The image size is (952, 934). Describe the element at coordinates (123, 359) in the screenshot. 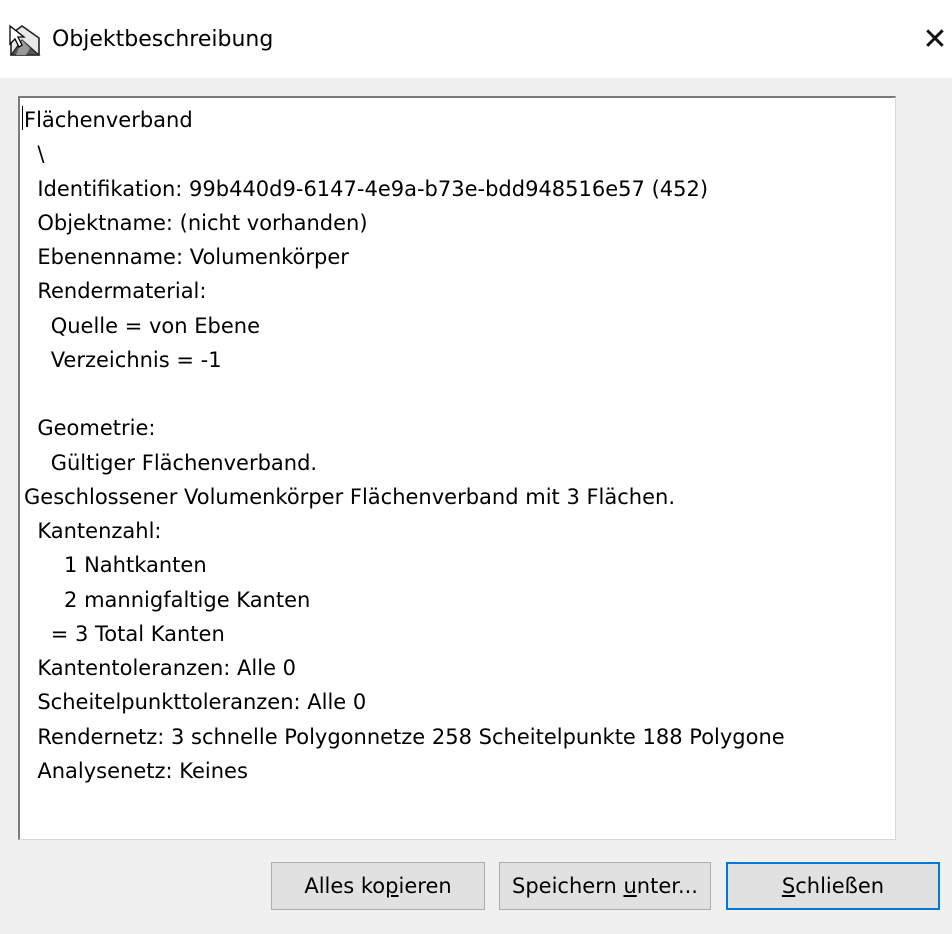

I see `description-line: Verzeichnis = -1` at that location.